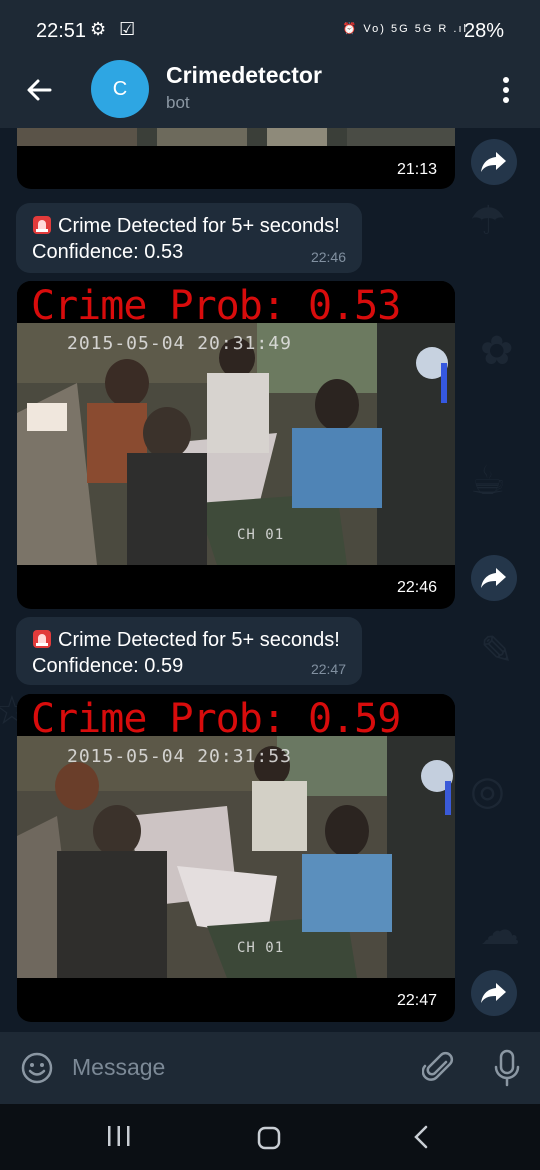  I want to click on chat-subtitle: bot, so click(178, 102).